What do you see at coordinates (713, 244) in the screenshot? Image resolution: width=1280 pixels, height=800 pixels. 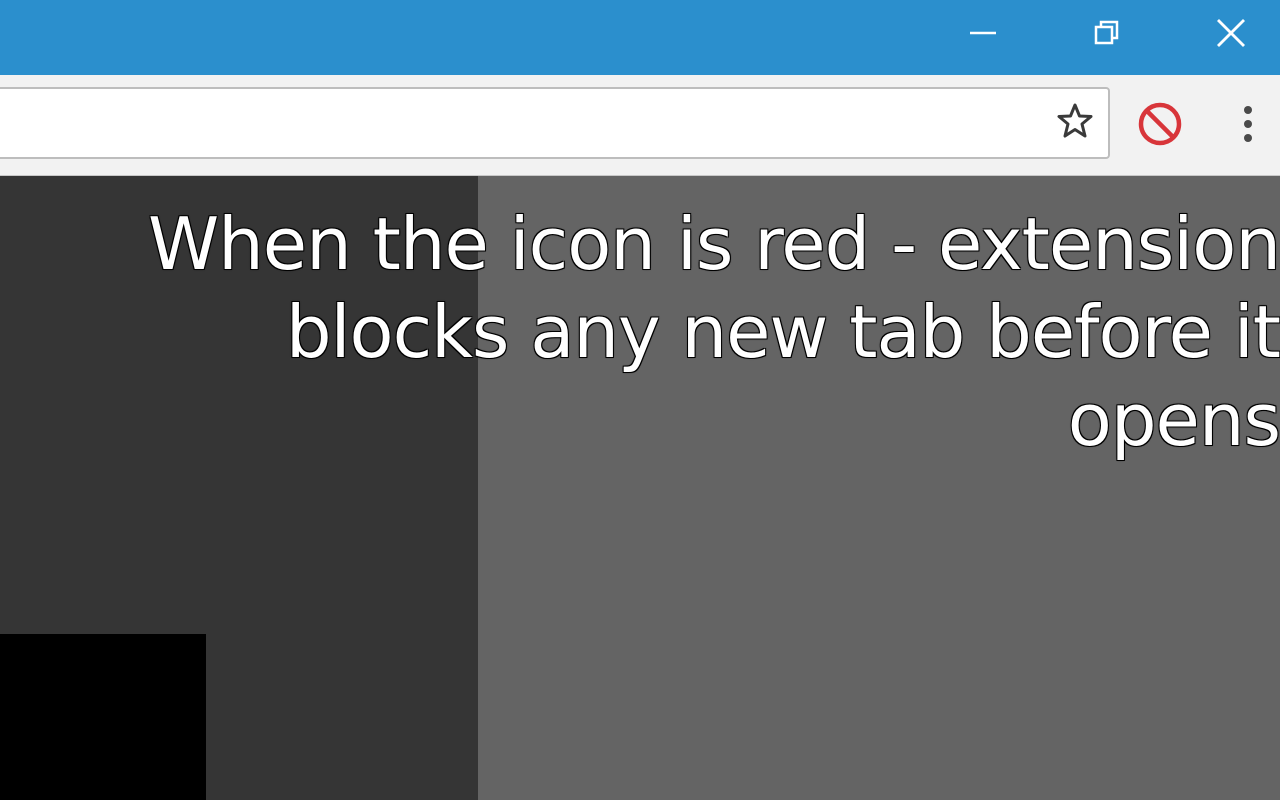 I see `caption-line: When the icon is red - extension` at bounding box center [713, 244].